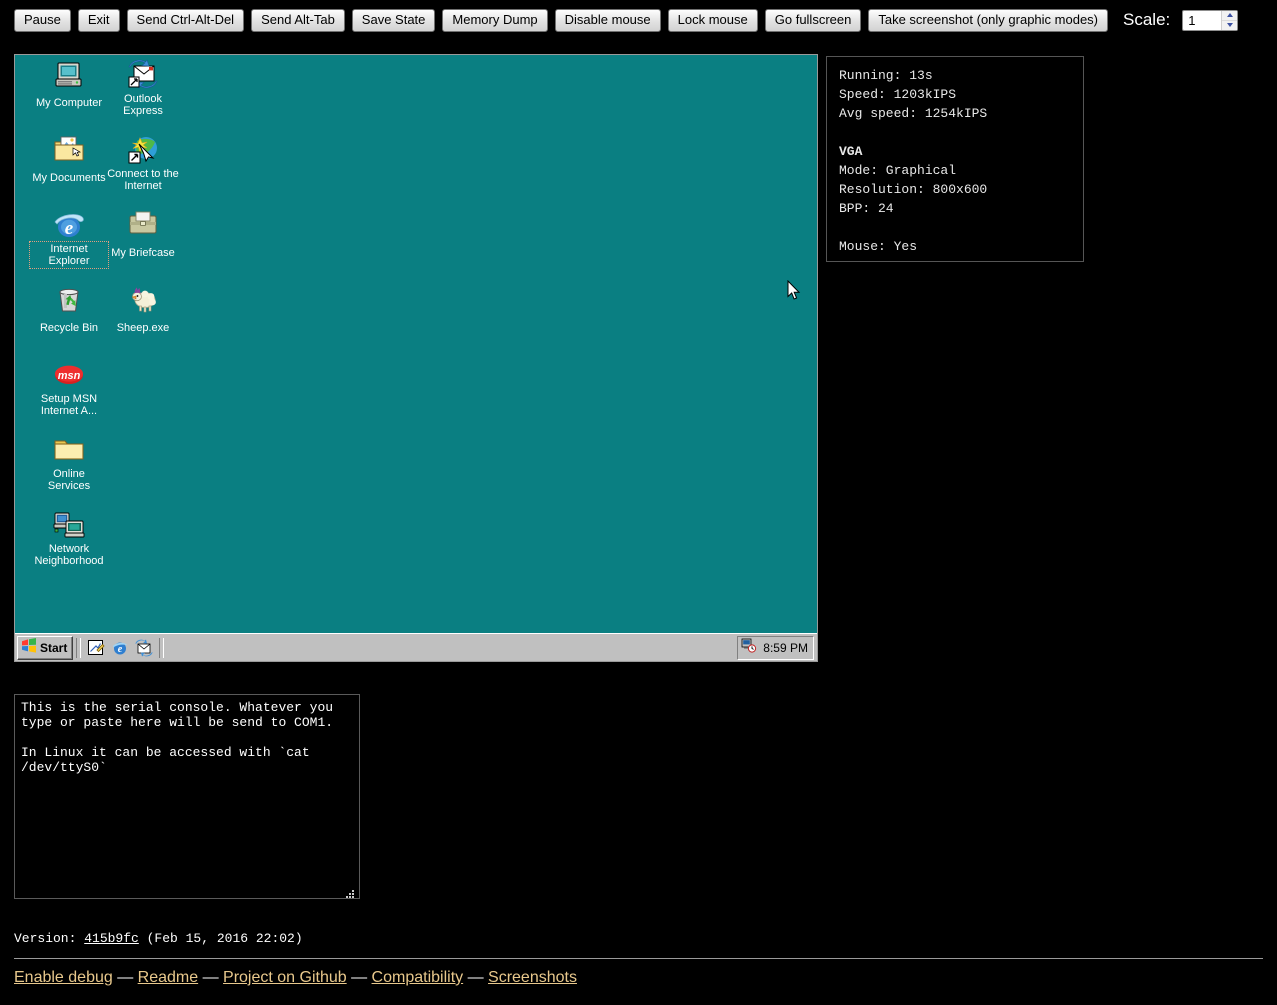  Describe the element at coordinates (96, 648) in the screenshot. I see `show-desktop-icon` at that location.